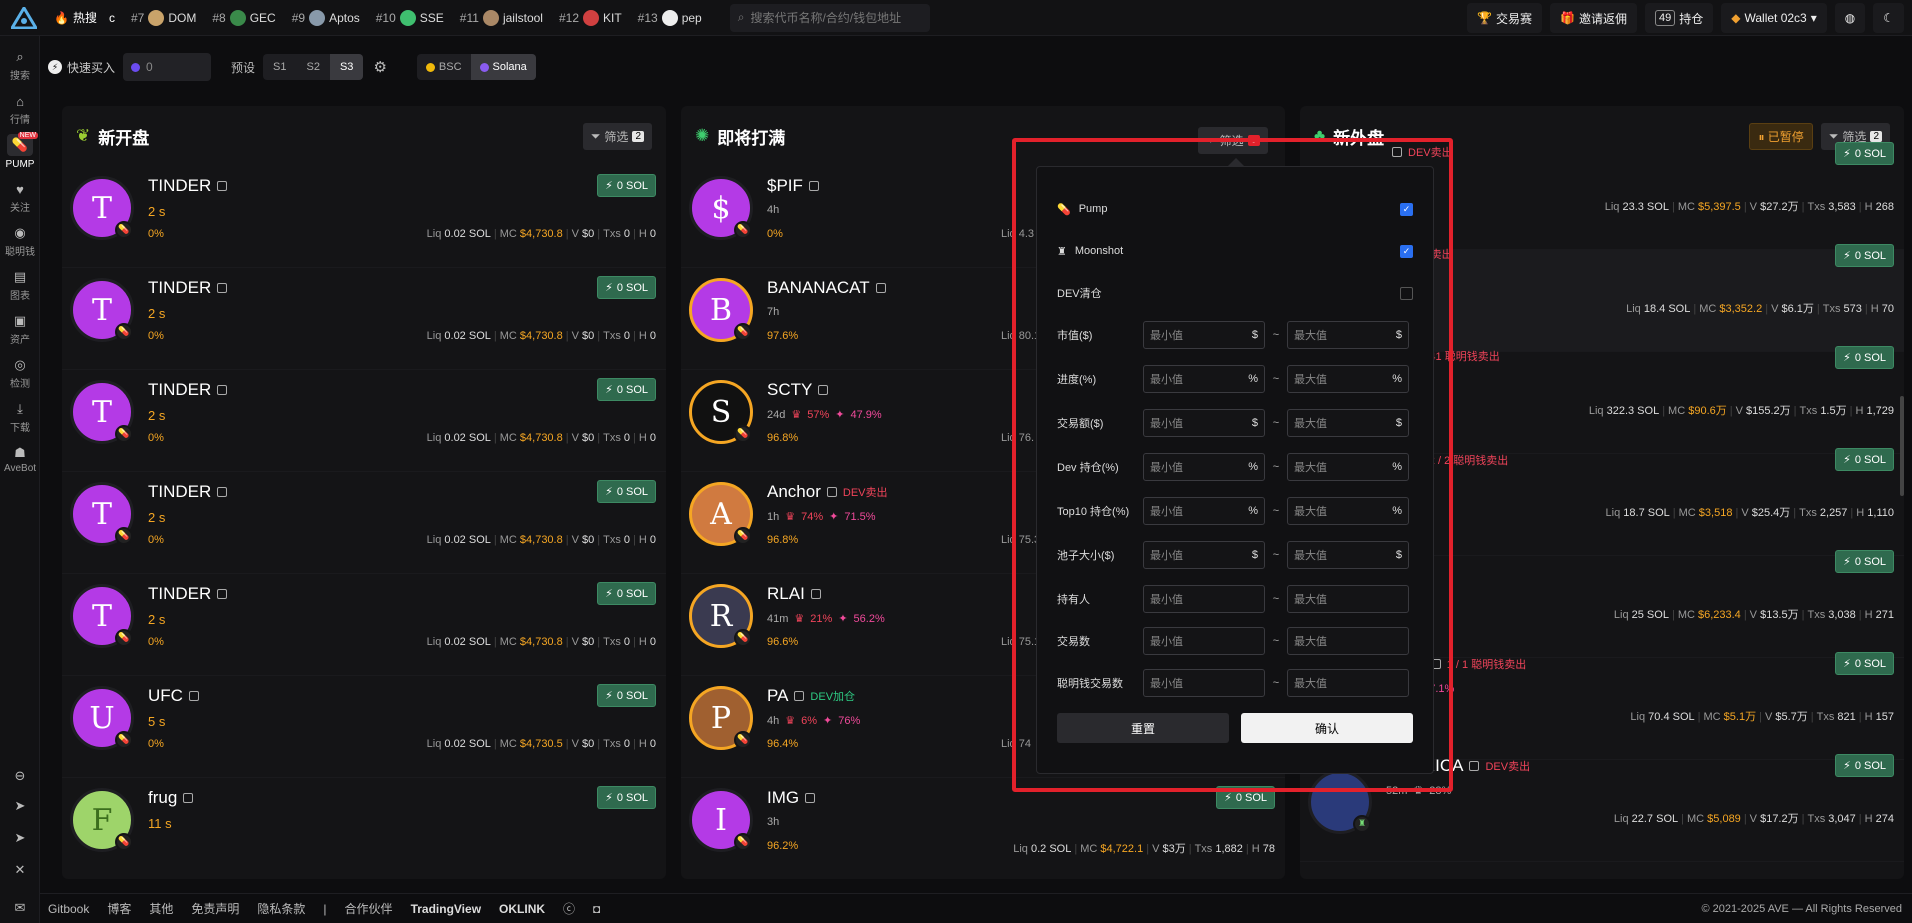 The height and width of the screenshot is (923, 1912). What do you see at coordinates (1679, 18) in the screenshot?
I see `holdings-button: 49 持仓` at bounding box center [1679, 18].